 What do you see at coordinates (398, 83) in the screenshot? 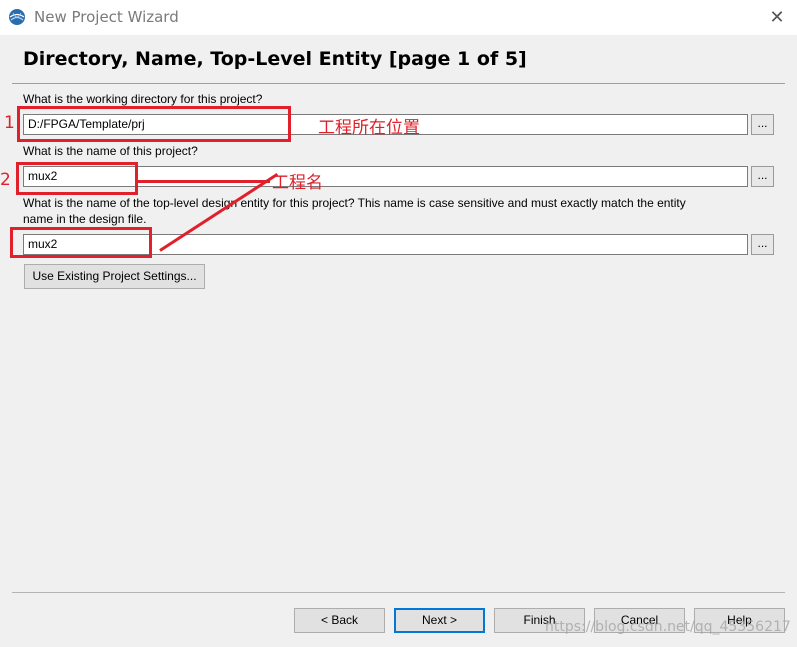
I see `header-divider` at bounding box center [398, 83].